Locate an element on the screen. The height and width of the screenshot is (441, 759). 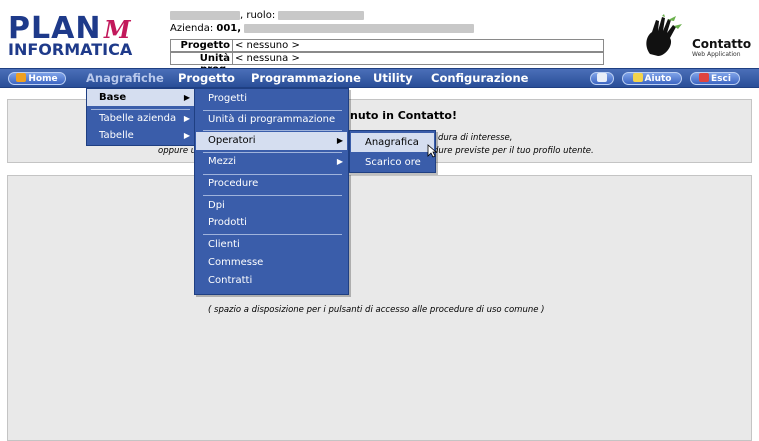
redacted-role is located at coordinates (321, 15).